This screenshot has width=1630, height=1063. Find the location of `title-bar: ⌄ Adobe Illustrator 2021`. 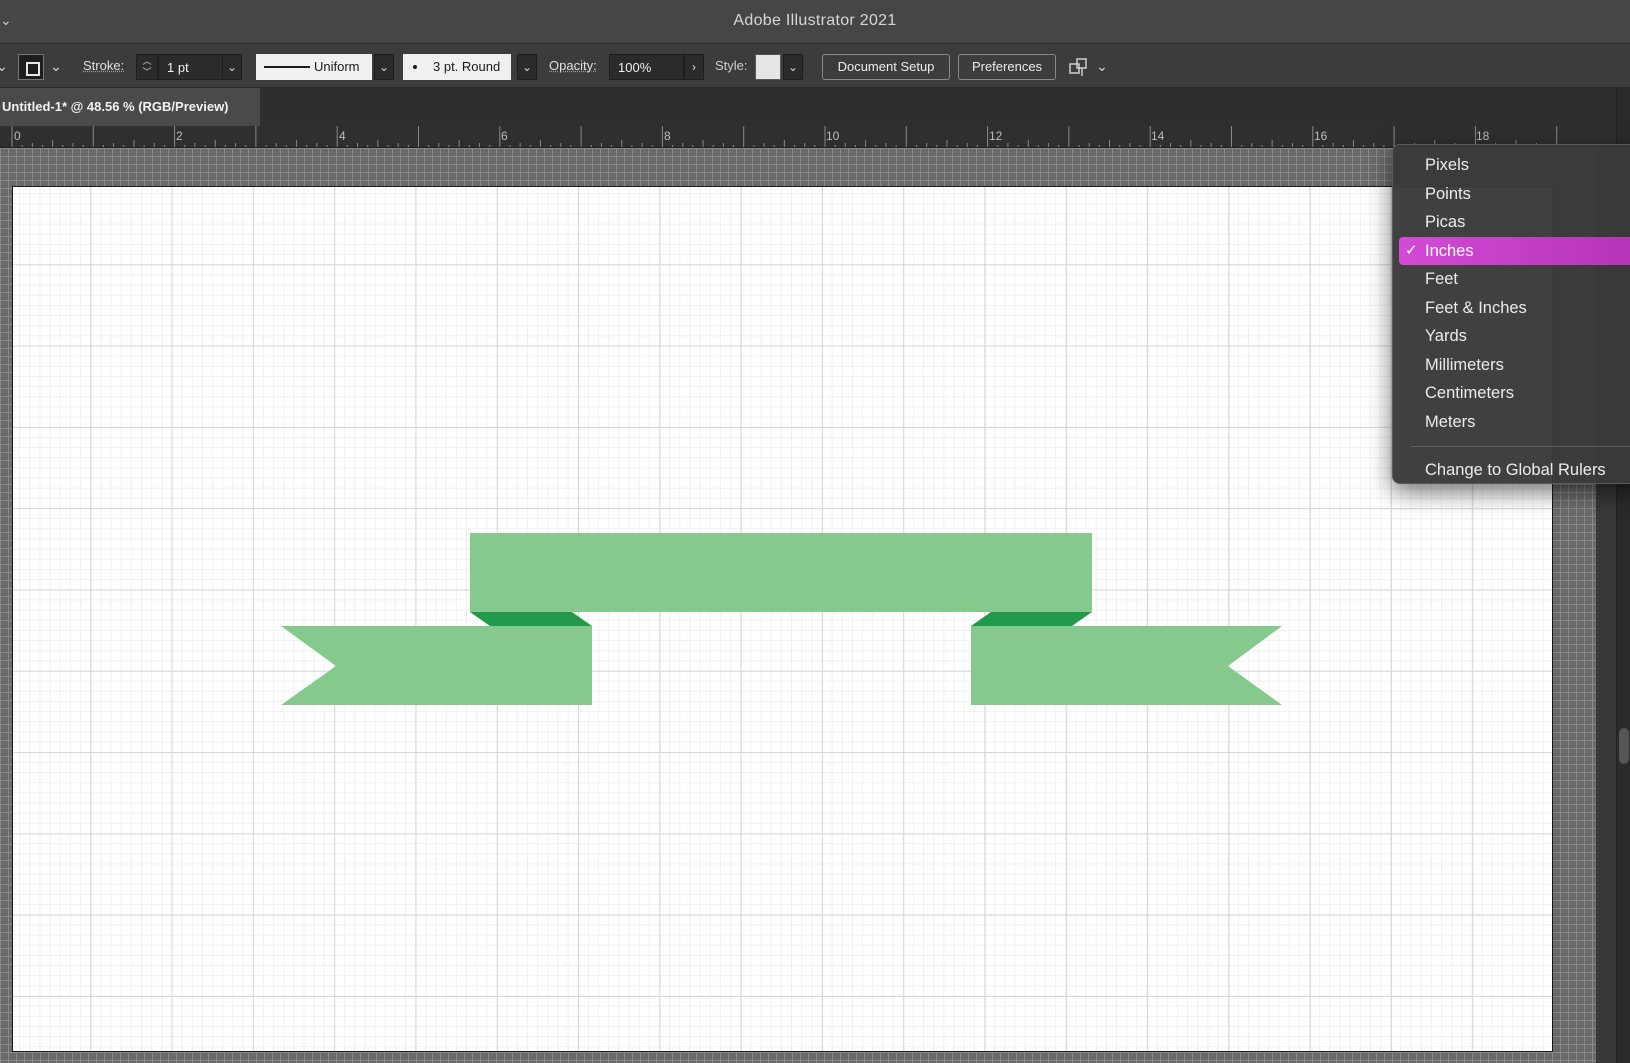

title-bar: ⌄ Adobe Illustrator 2021 is located at coordinates (815, 22).